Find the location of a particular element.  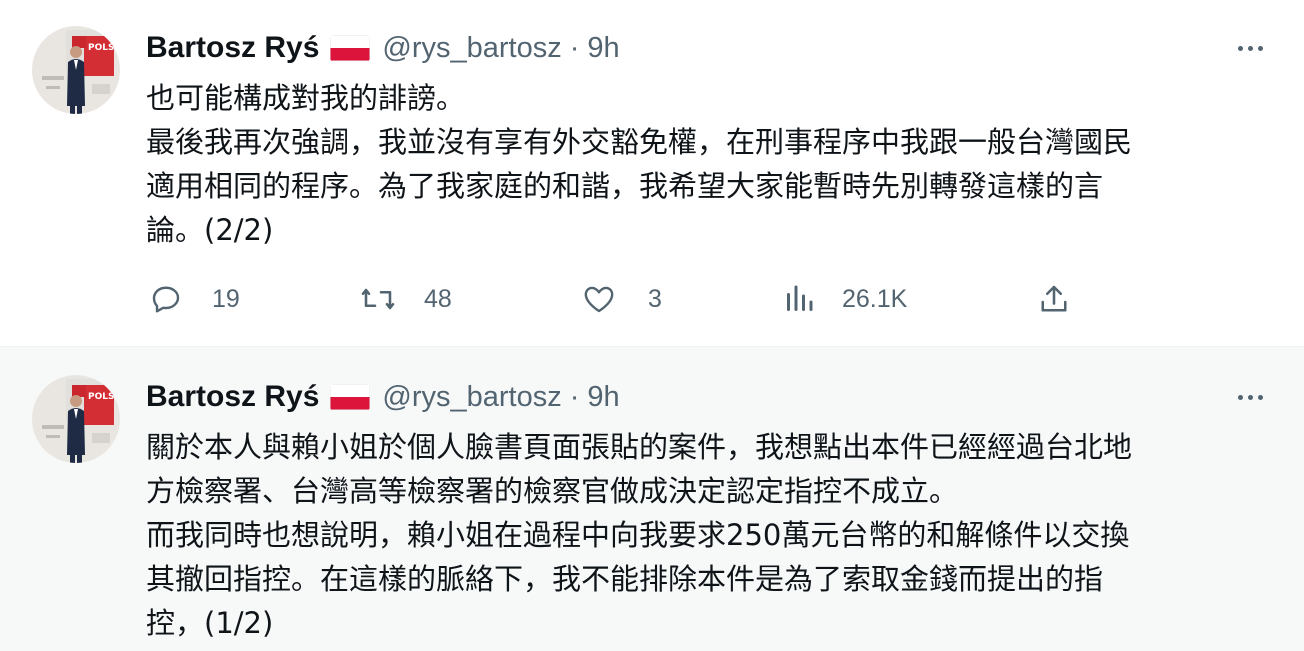

tweet-text-line: 也可能構成對我的誹謗。 is located at coordinates (306, 98).